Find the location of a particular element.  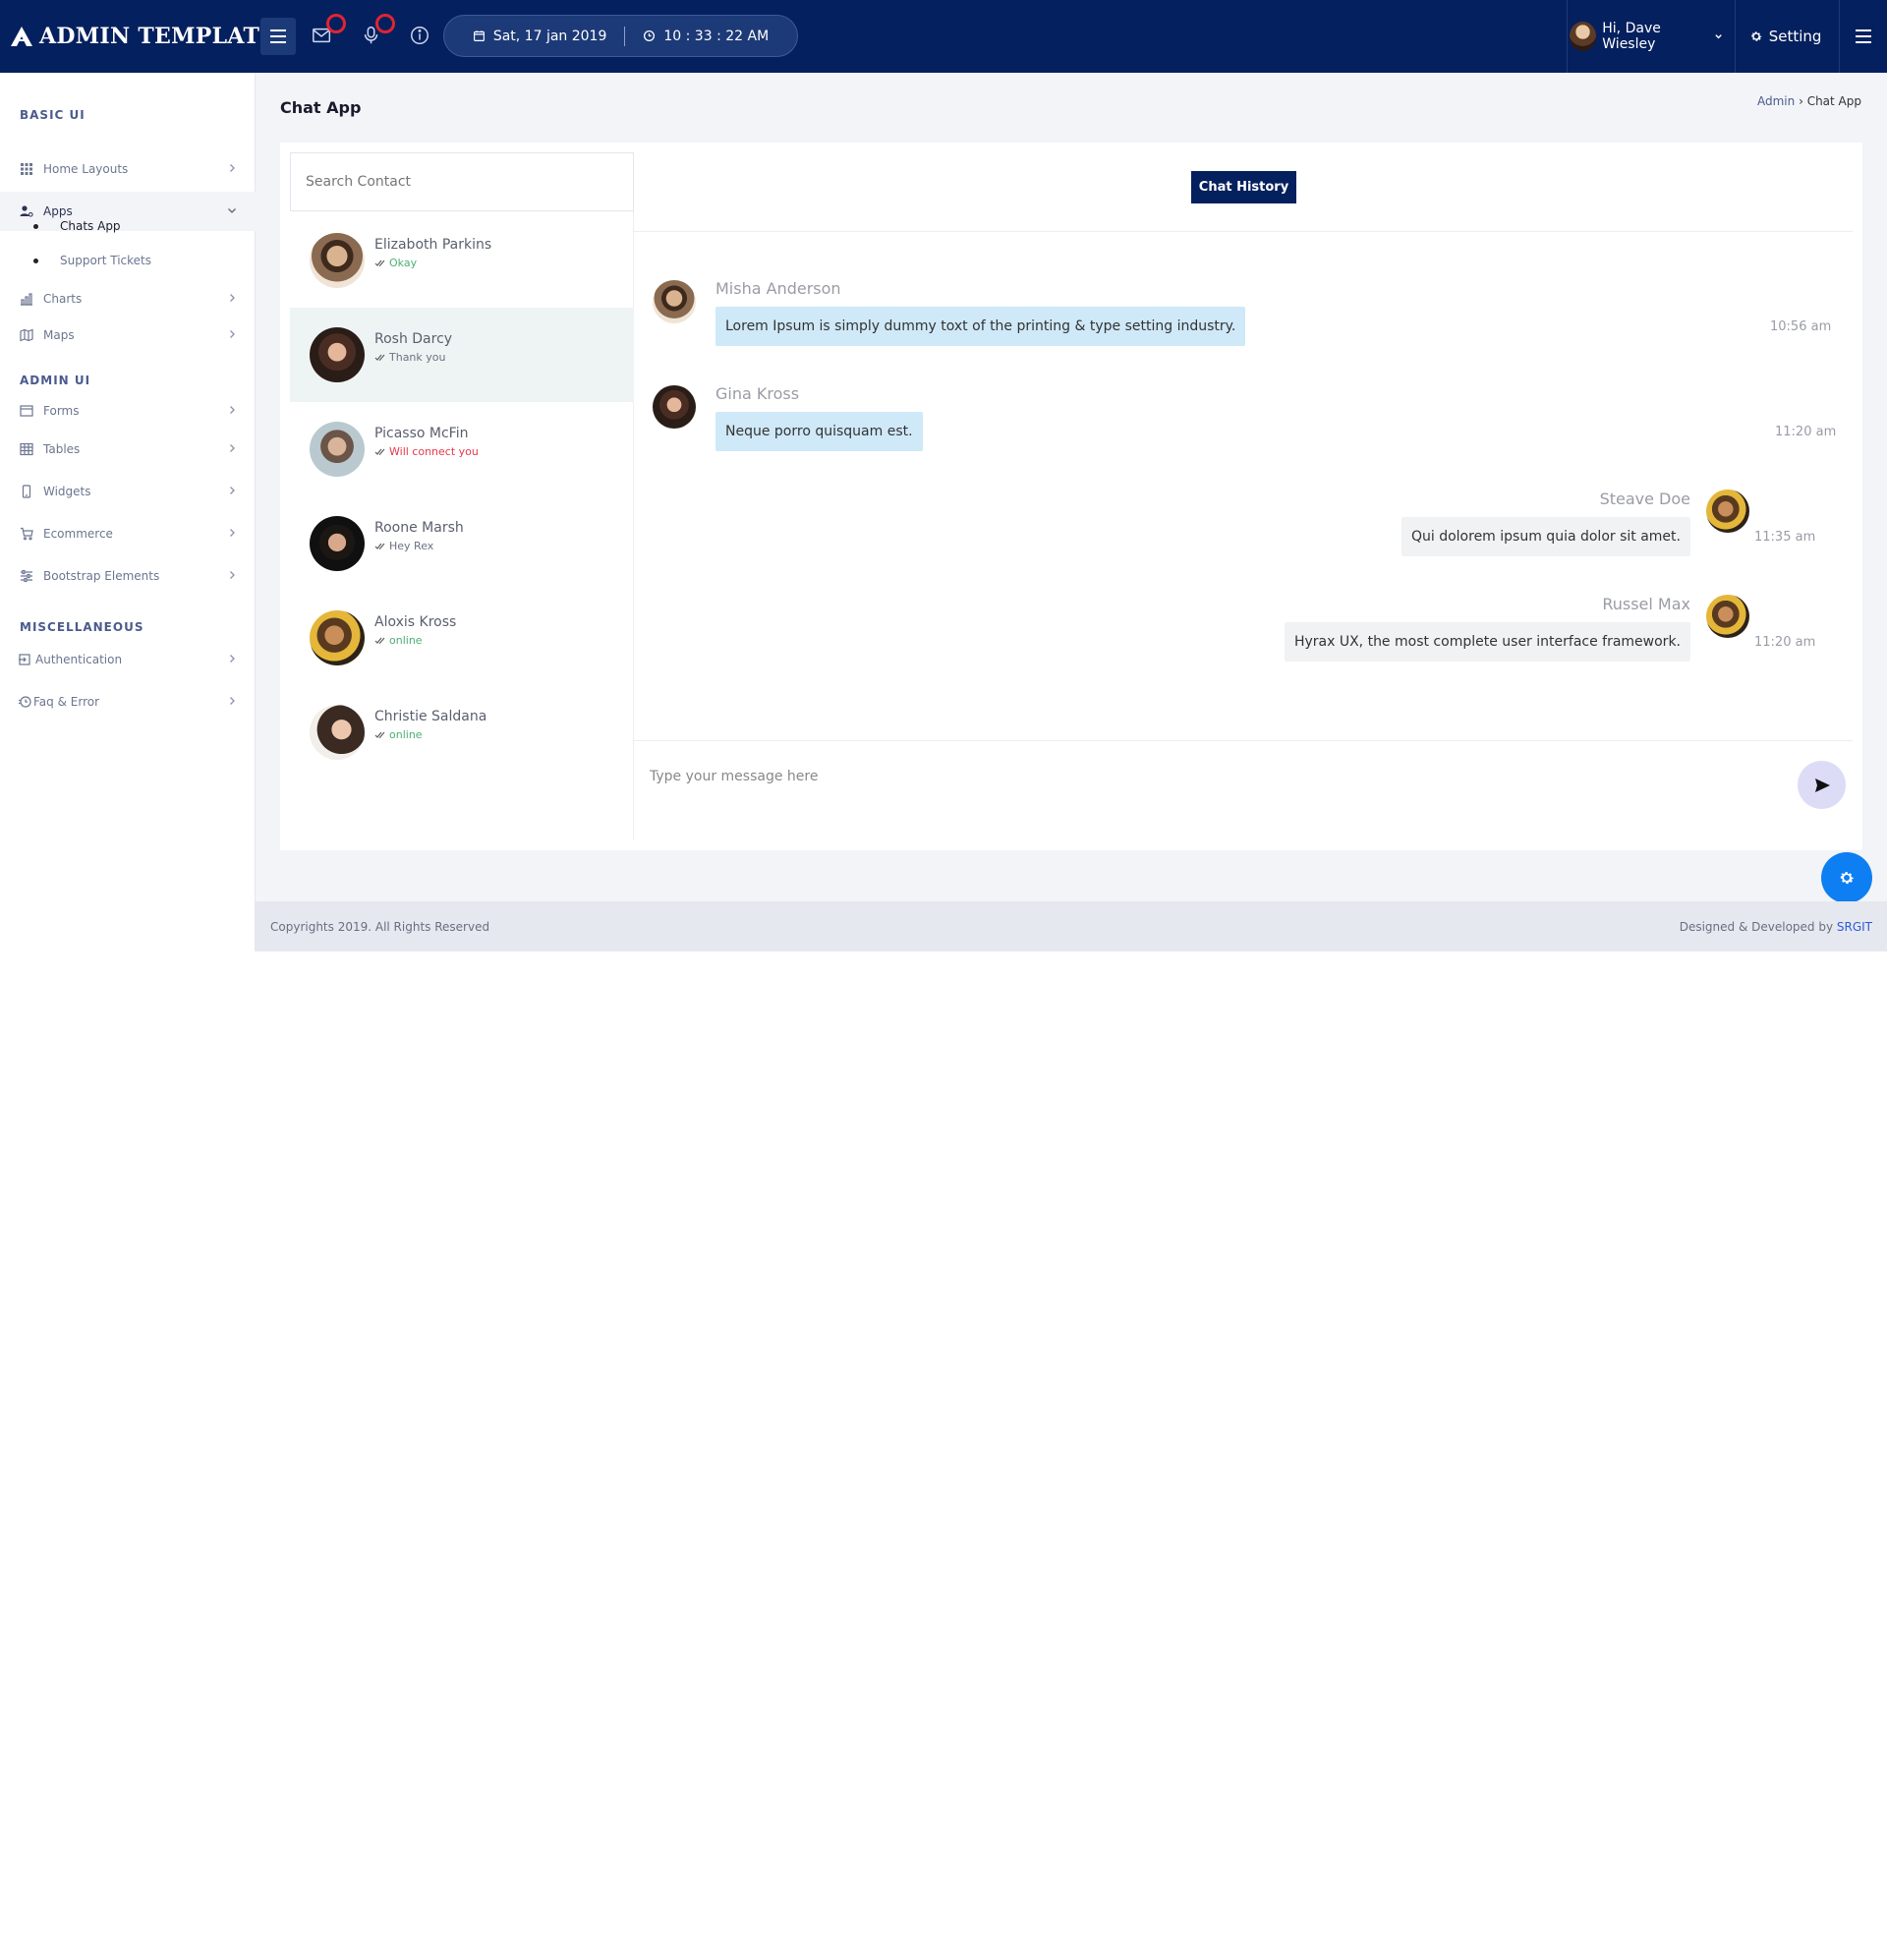

sidebar-item-faq-error: Faq & Error is located at coordinates (128, 702).